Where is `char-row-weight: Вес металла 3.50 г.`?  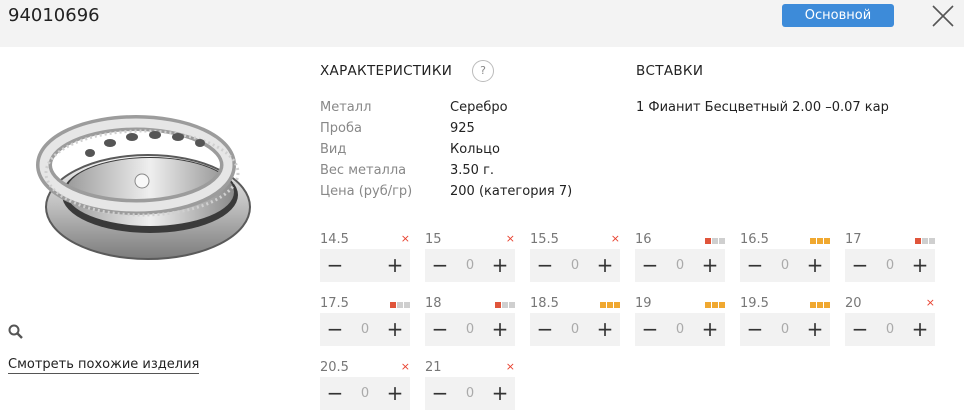 char-row-weight: Вес металла 3.50 г. is located at coordinates (446, 173).